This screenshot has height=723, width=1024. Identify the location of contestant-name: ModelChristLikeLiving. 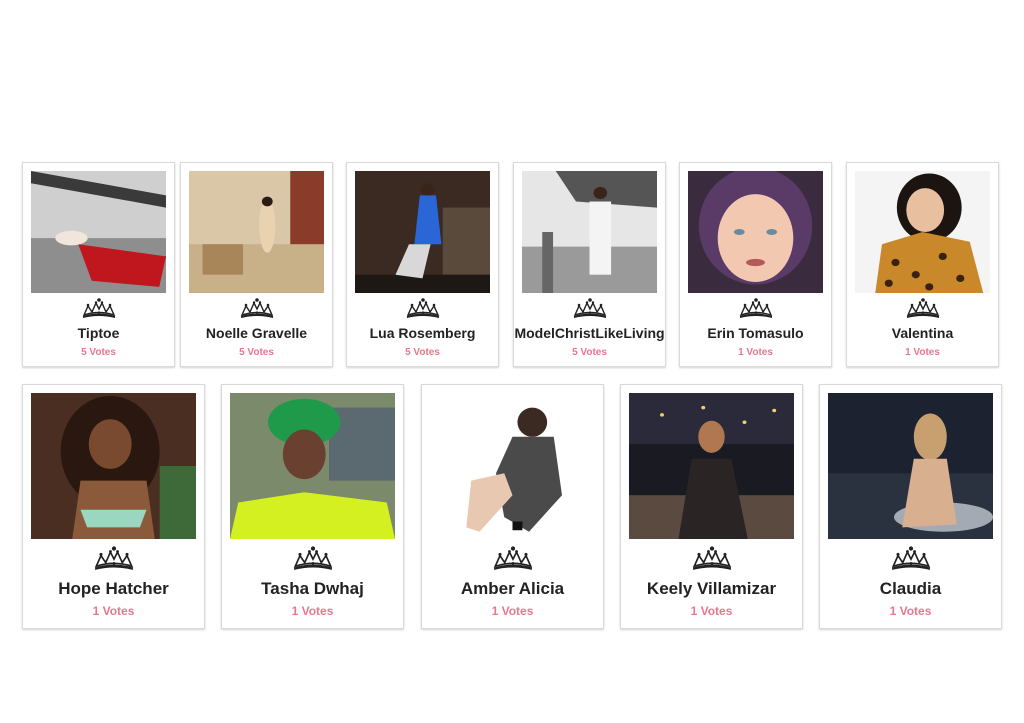
(589, 333).